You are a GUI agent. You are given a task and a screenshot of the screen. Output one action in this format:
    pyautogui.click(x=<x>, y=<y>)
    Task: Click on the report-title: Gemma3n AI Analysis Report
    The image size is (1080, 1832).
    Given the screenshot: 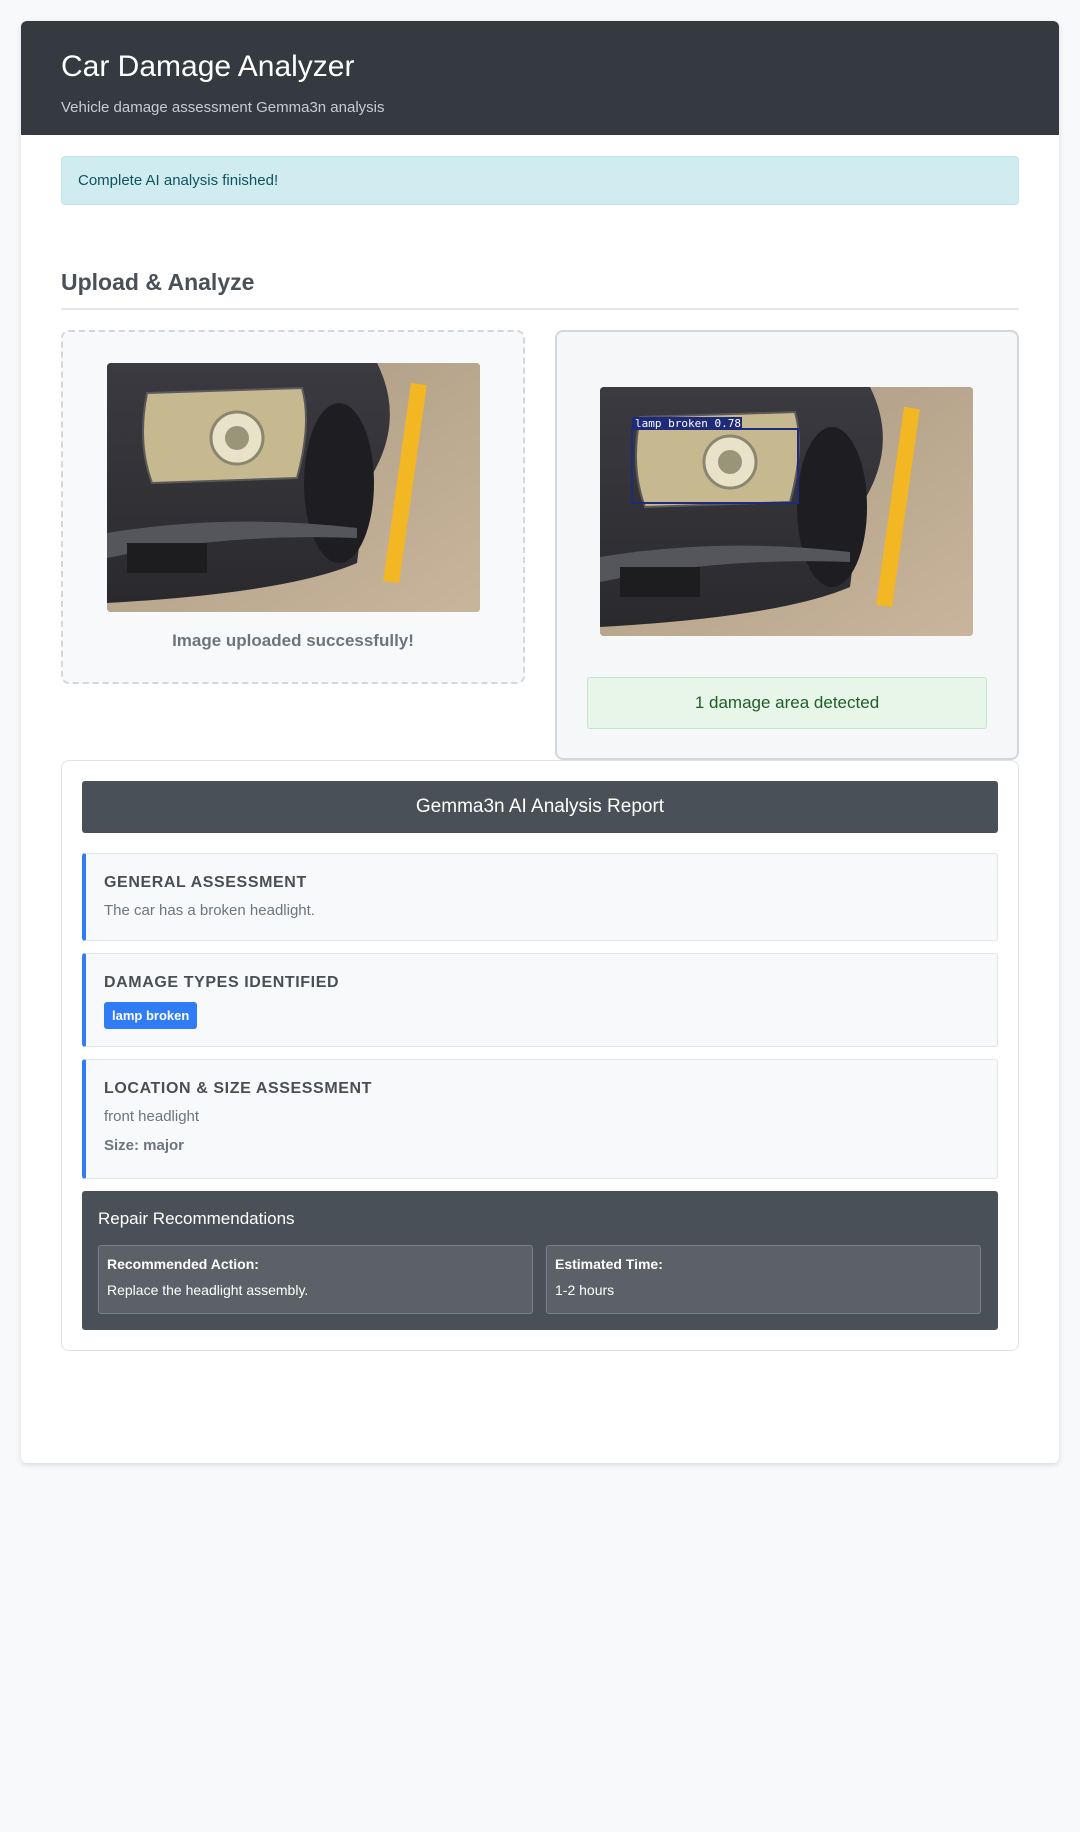 What is the action you would take?
    pyautogui.click(x=540, y=807)
    